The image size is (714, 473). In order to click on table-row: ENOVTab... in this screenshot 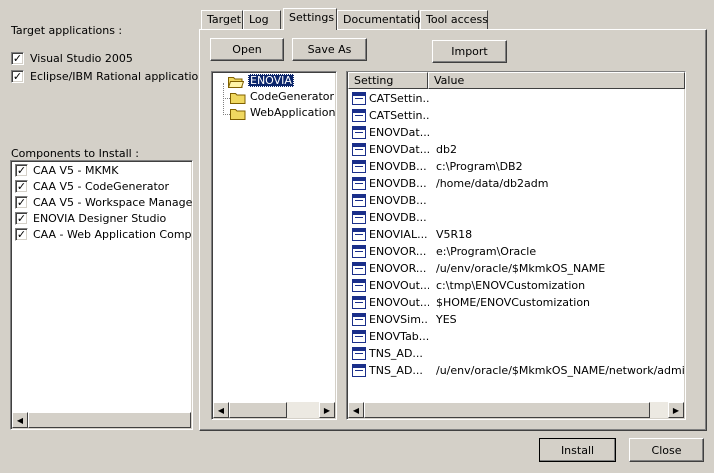, I will do `click(517, 336)`.